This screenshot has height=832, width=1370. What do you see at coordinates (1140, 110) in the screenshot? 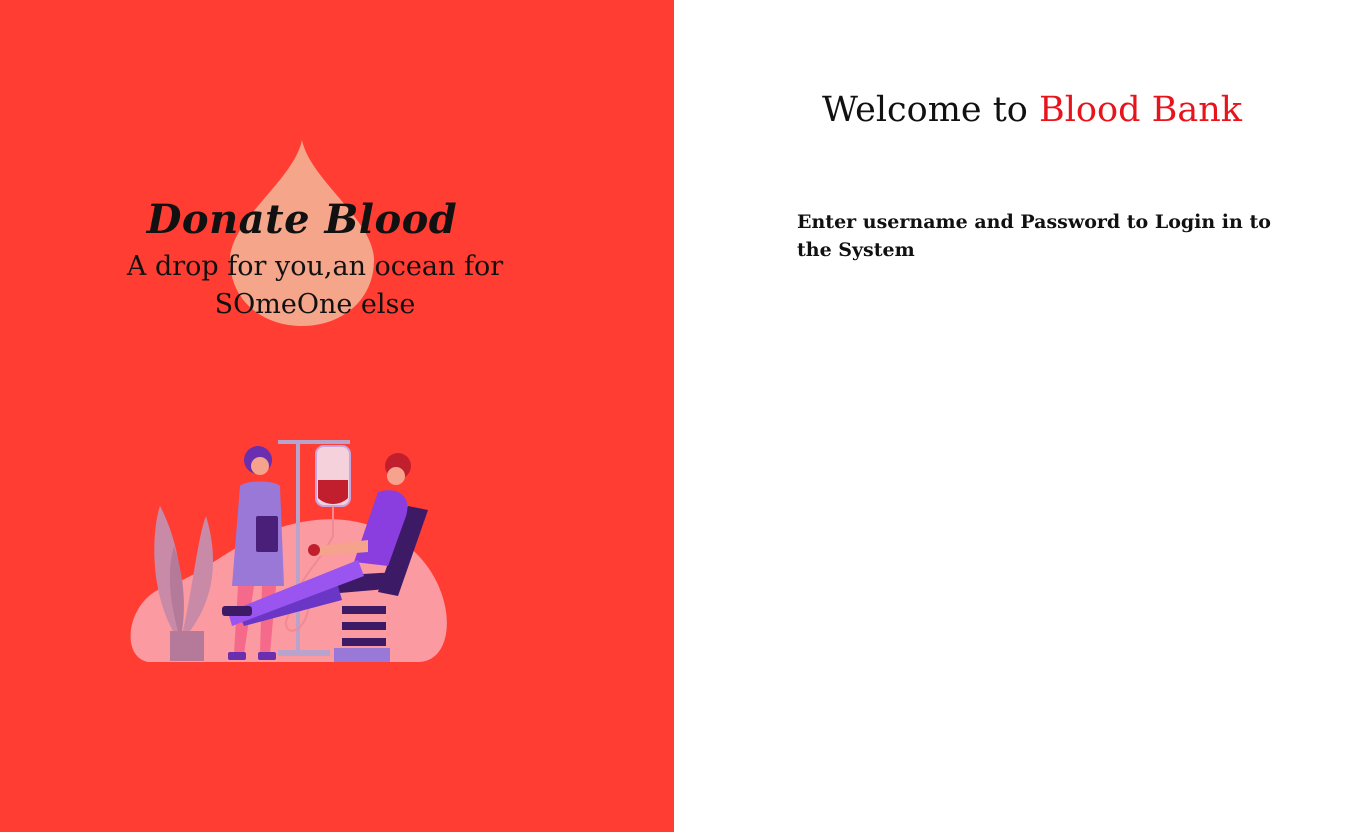
I see `brand-name: Blood Bank` at bounding box center [1140, 110].